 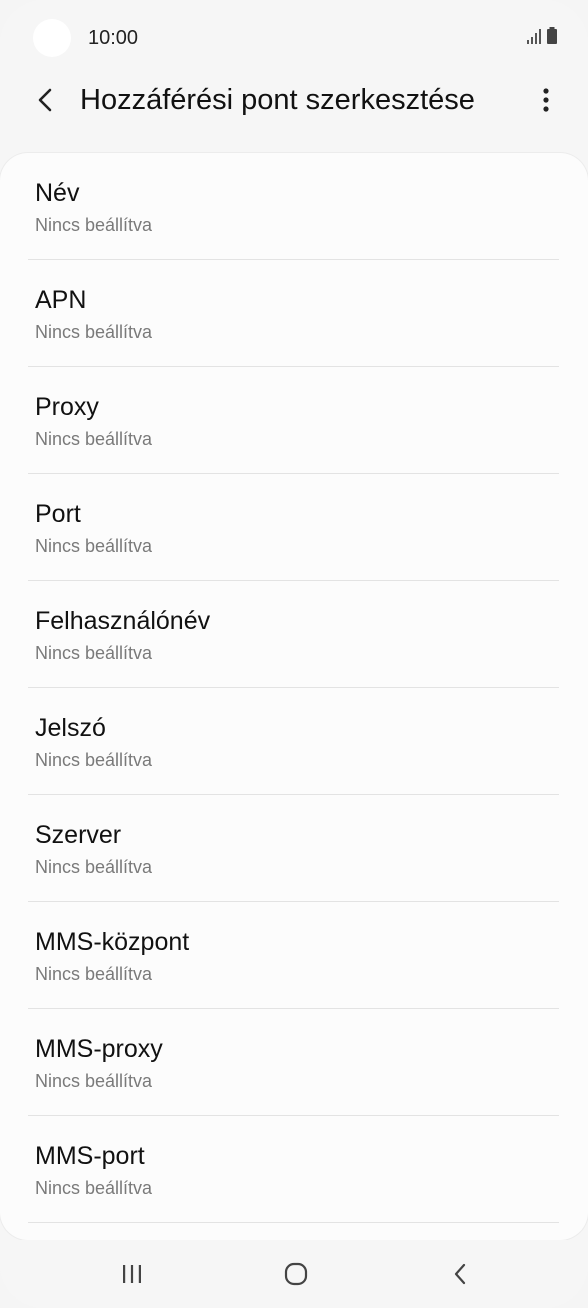 I want to click on field-label: MMS-port, so click(x=90, y=1156).